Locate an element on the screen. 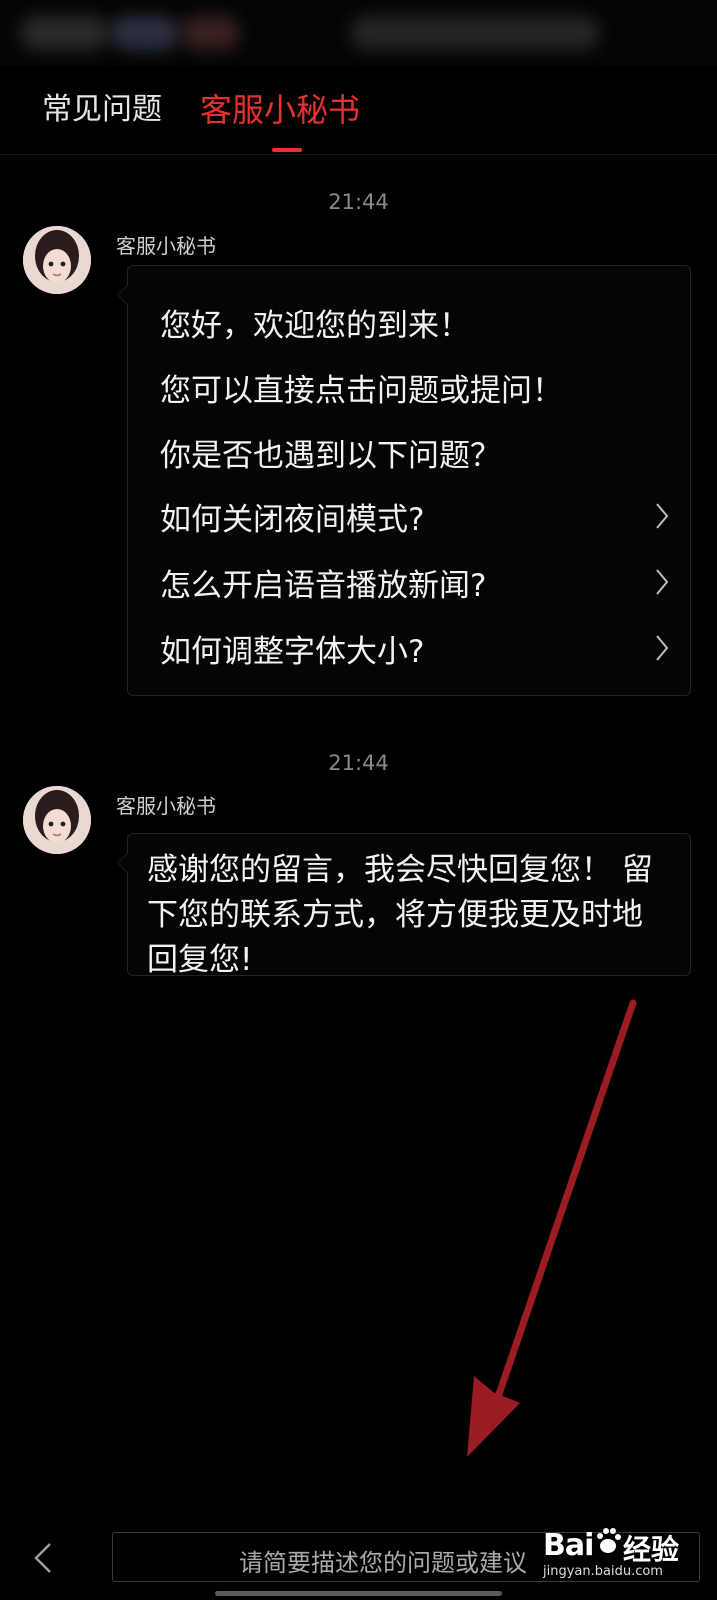 The height and width of the screenshot is (1600, 717). message-bubble: 感谢您的留言，我会尽快回复您！ 留下您的联系方式，将方便我更及时地回复您! is located at coordinates (404, 905).